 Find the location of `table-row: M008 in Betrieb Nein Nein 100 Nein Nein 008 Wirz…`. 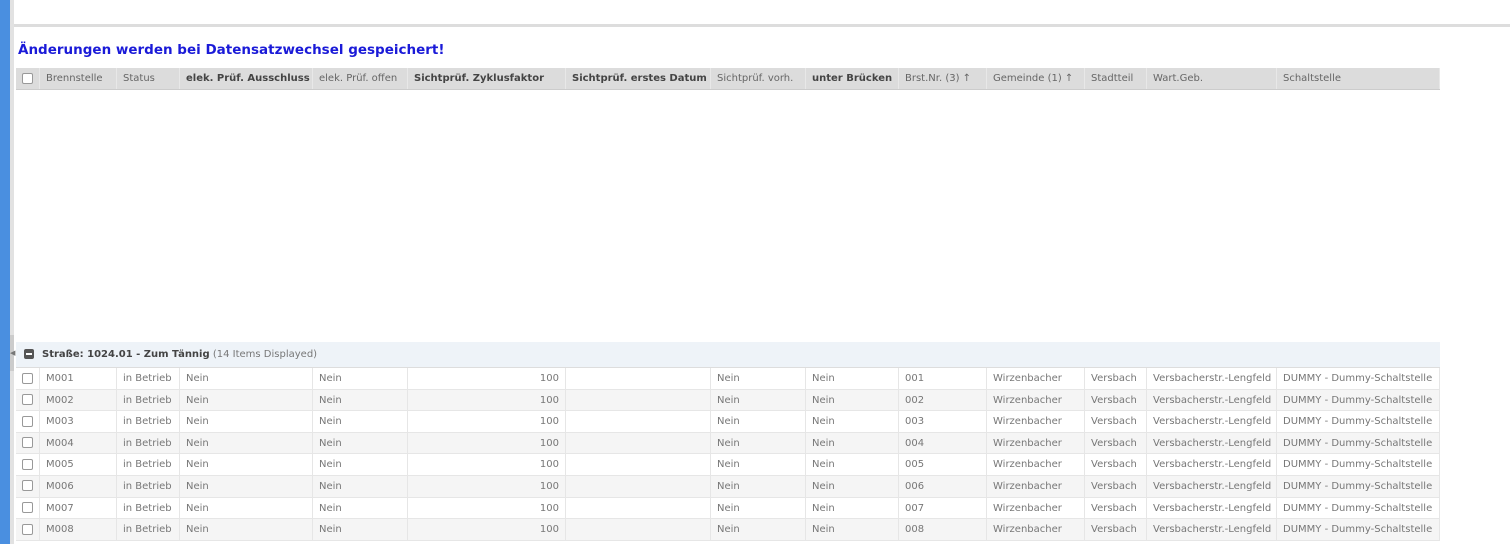

table-row: M008 in Betrieb Nein Nein 100 Nein Nein 008 Wirz… is located at coordinates (728, 530).